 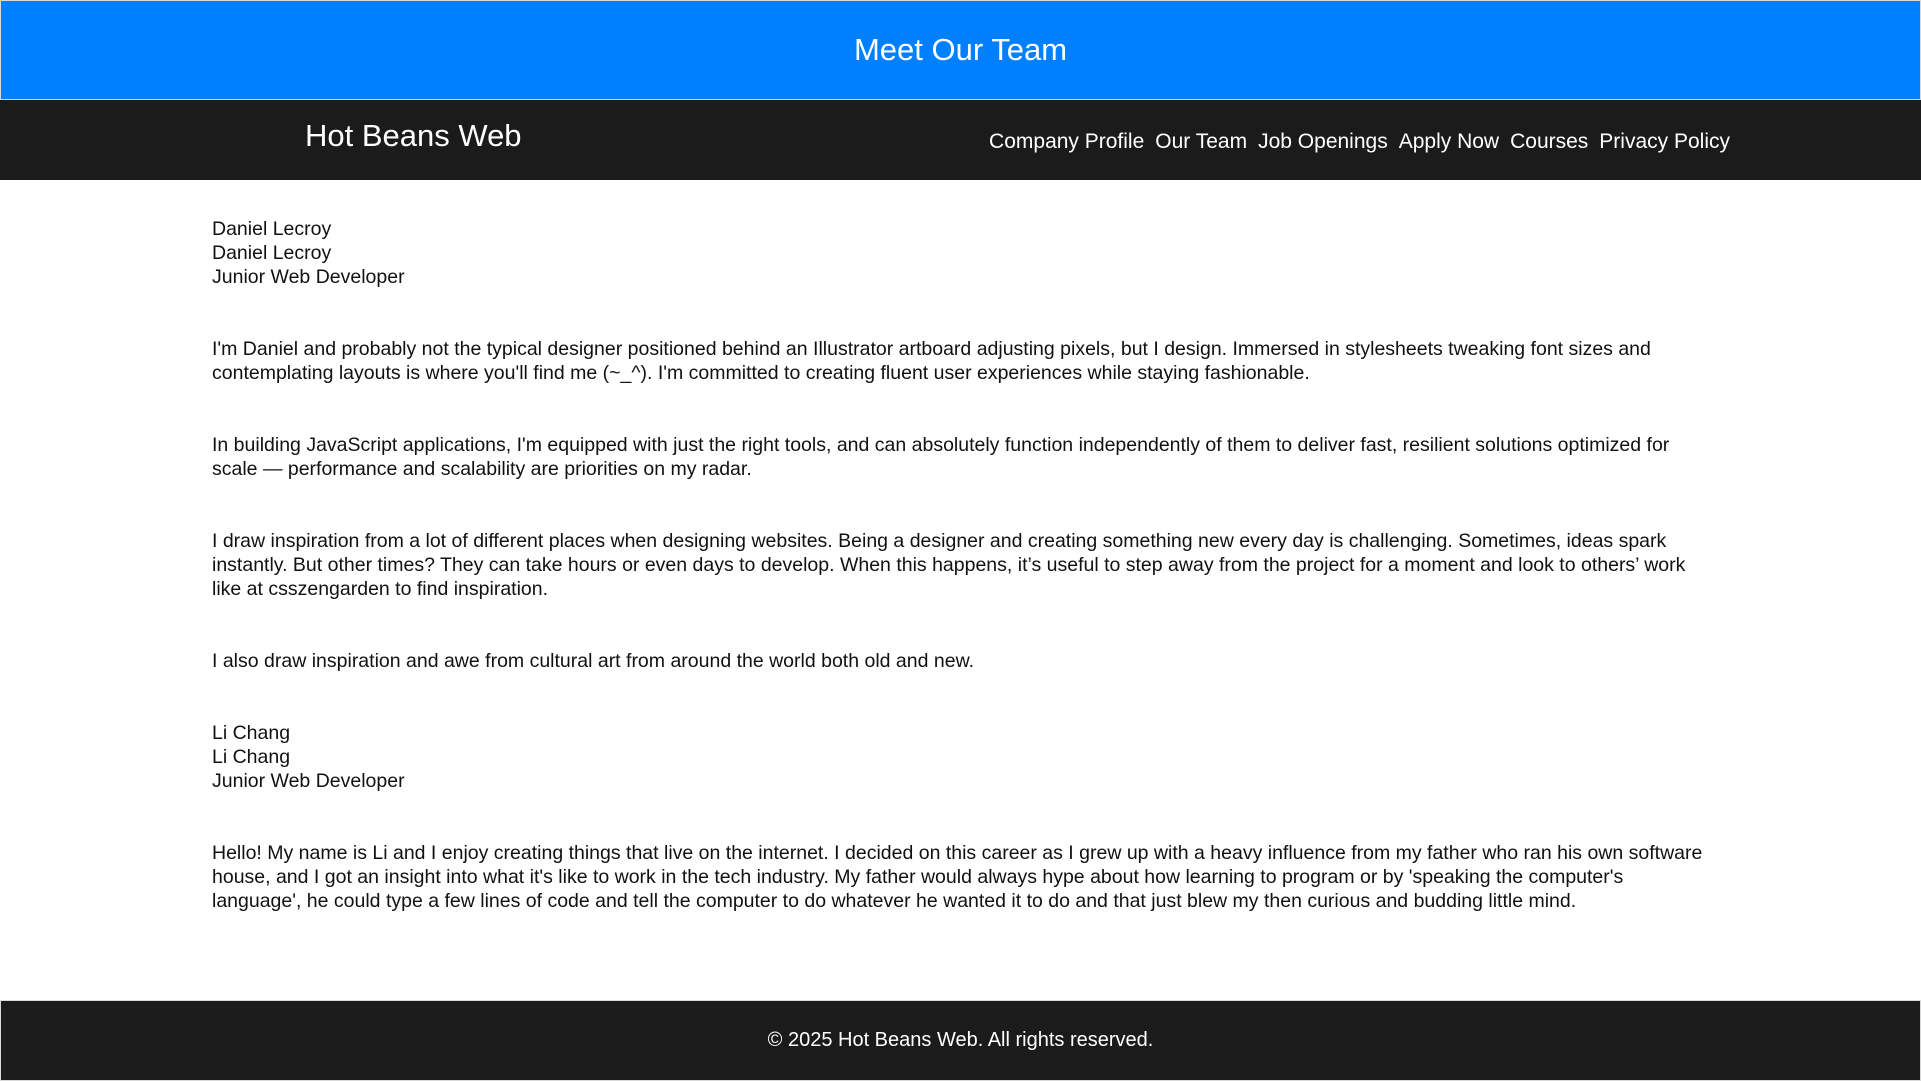 What do you see at coordinates (1201, 141) in the screenshot?
I see `nav-link-our-team: Our Team` at bounding box center [1201, 141].